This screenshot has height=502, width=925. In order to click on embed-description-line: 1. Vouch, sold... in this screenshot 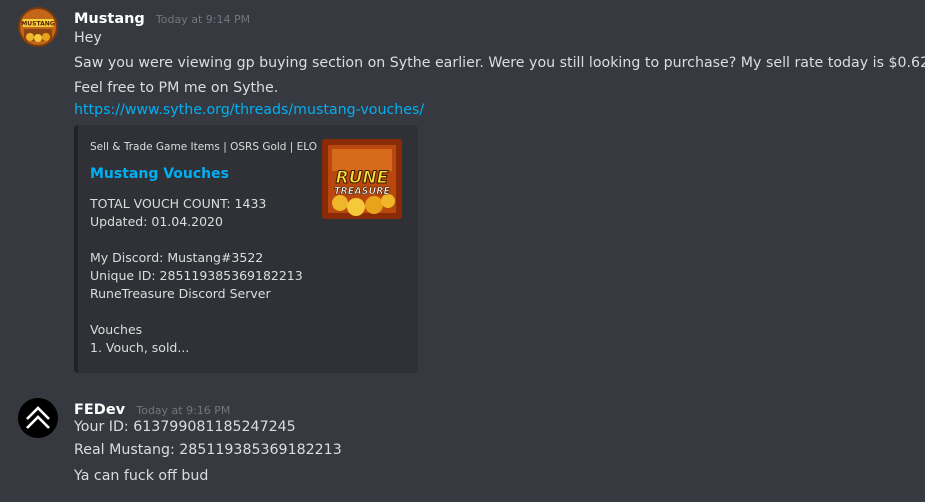, I will do `click(140, 347)`.